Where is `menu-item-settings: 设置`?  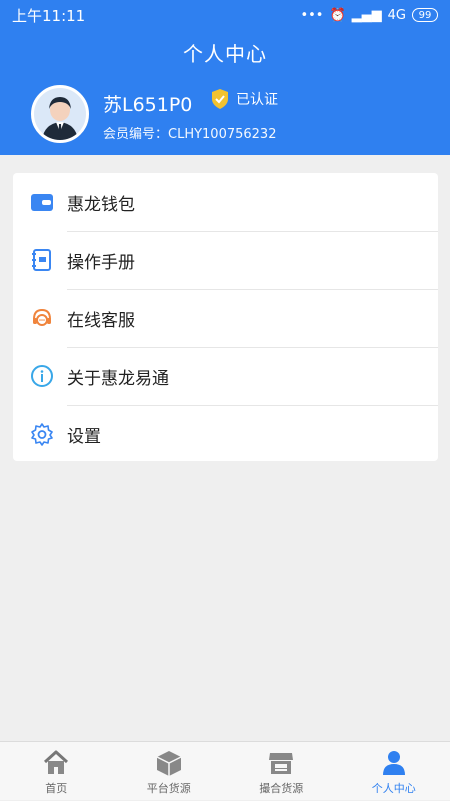 menu-item-settings: 设置 is located at coordinates (225, 434).